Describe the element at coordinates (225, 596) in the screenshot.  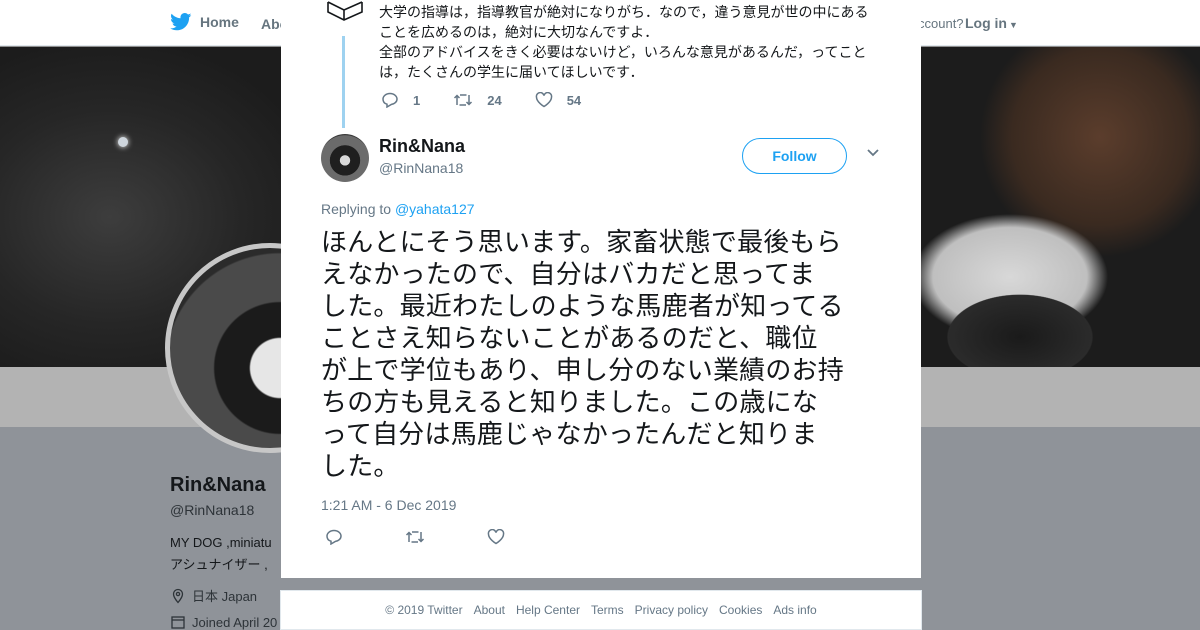
I see `profile-location-text: 日本 Japan` at that location.